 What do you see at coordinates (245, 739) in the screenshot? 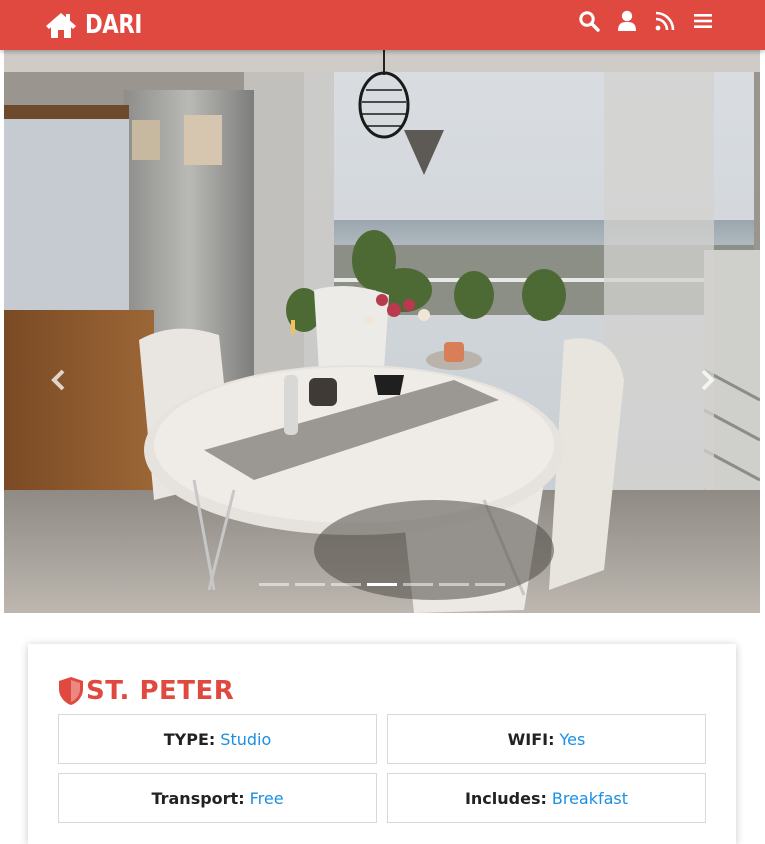
I see `detail-value-link: Studio` at bounding box center [245, 739].